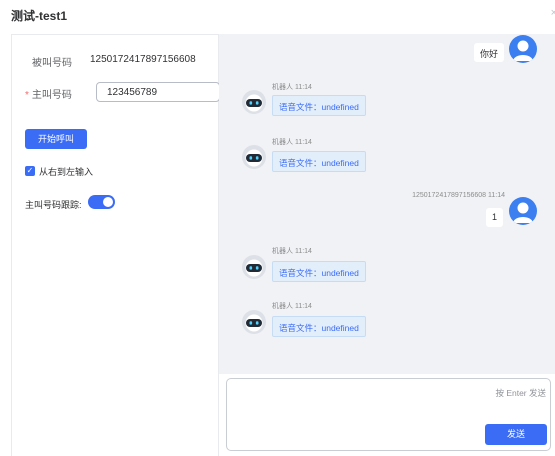  Describe the element at coordinates (516, 434) in the screenshot. I see `send-button: 发送` at that location.